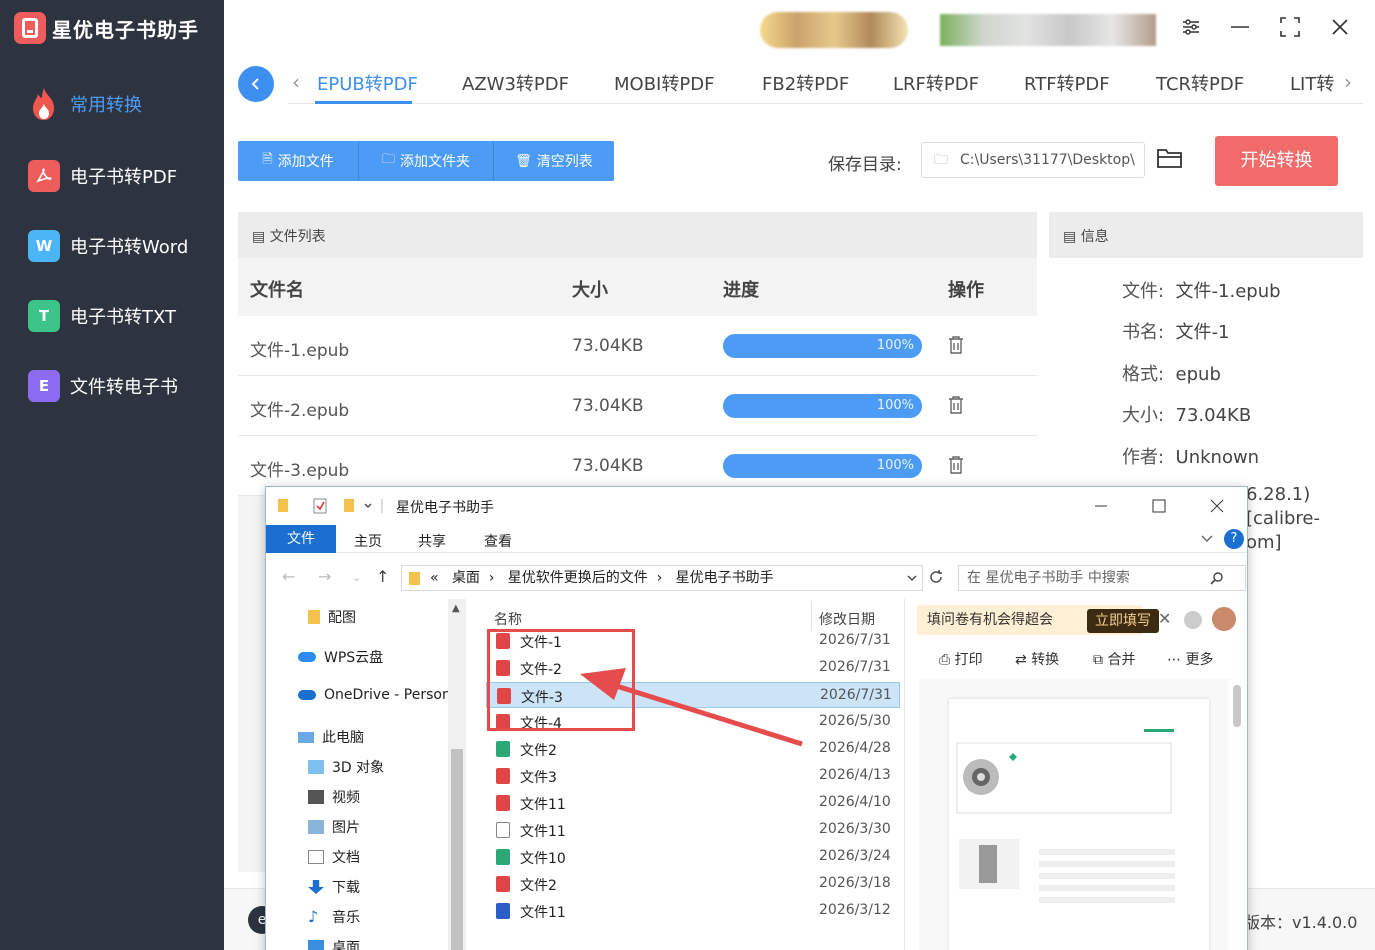 Image resolution: width=1375 pixels, height=950 pixels. I want to click on ribbon-tab-view: 查看, so click(498, 541).